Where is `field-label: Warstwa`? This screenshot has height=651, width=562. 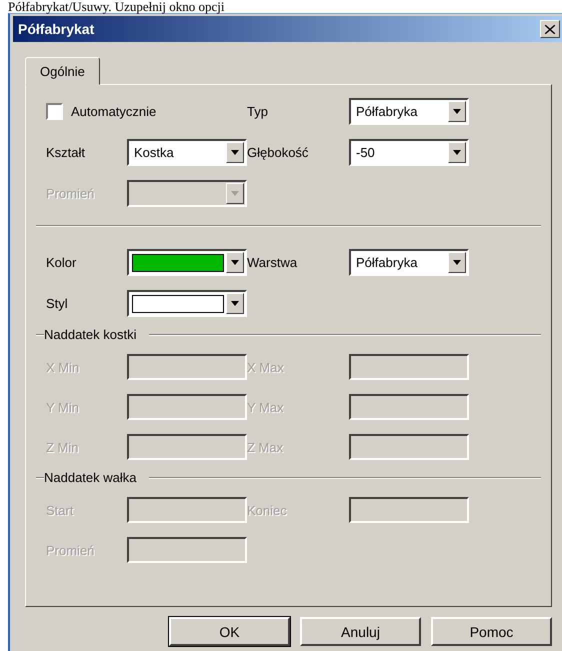 field-label: Warstwa is located at coordinates (272, 262).